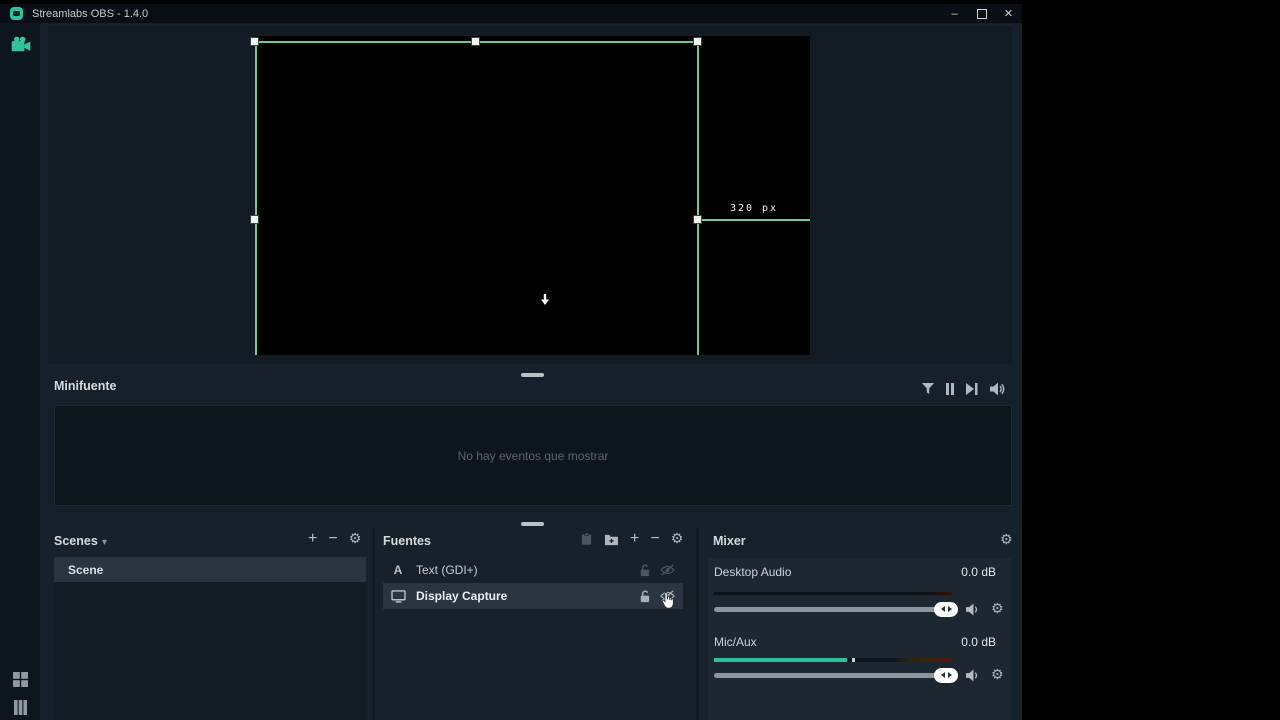 The height and width of the screenshot is (720, 1280). Describe the element at coordinates (860, 541) in the screenshot. I see `mixer-header: Mixer ⚙` at that location.